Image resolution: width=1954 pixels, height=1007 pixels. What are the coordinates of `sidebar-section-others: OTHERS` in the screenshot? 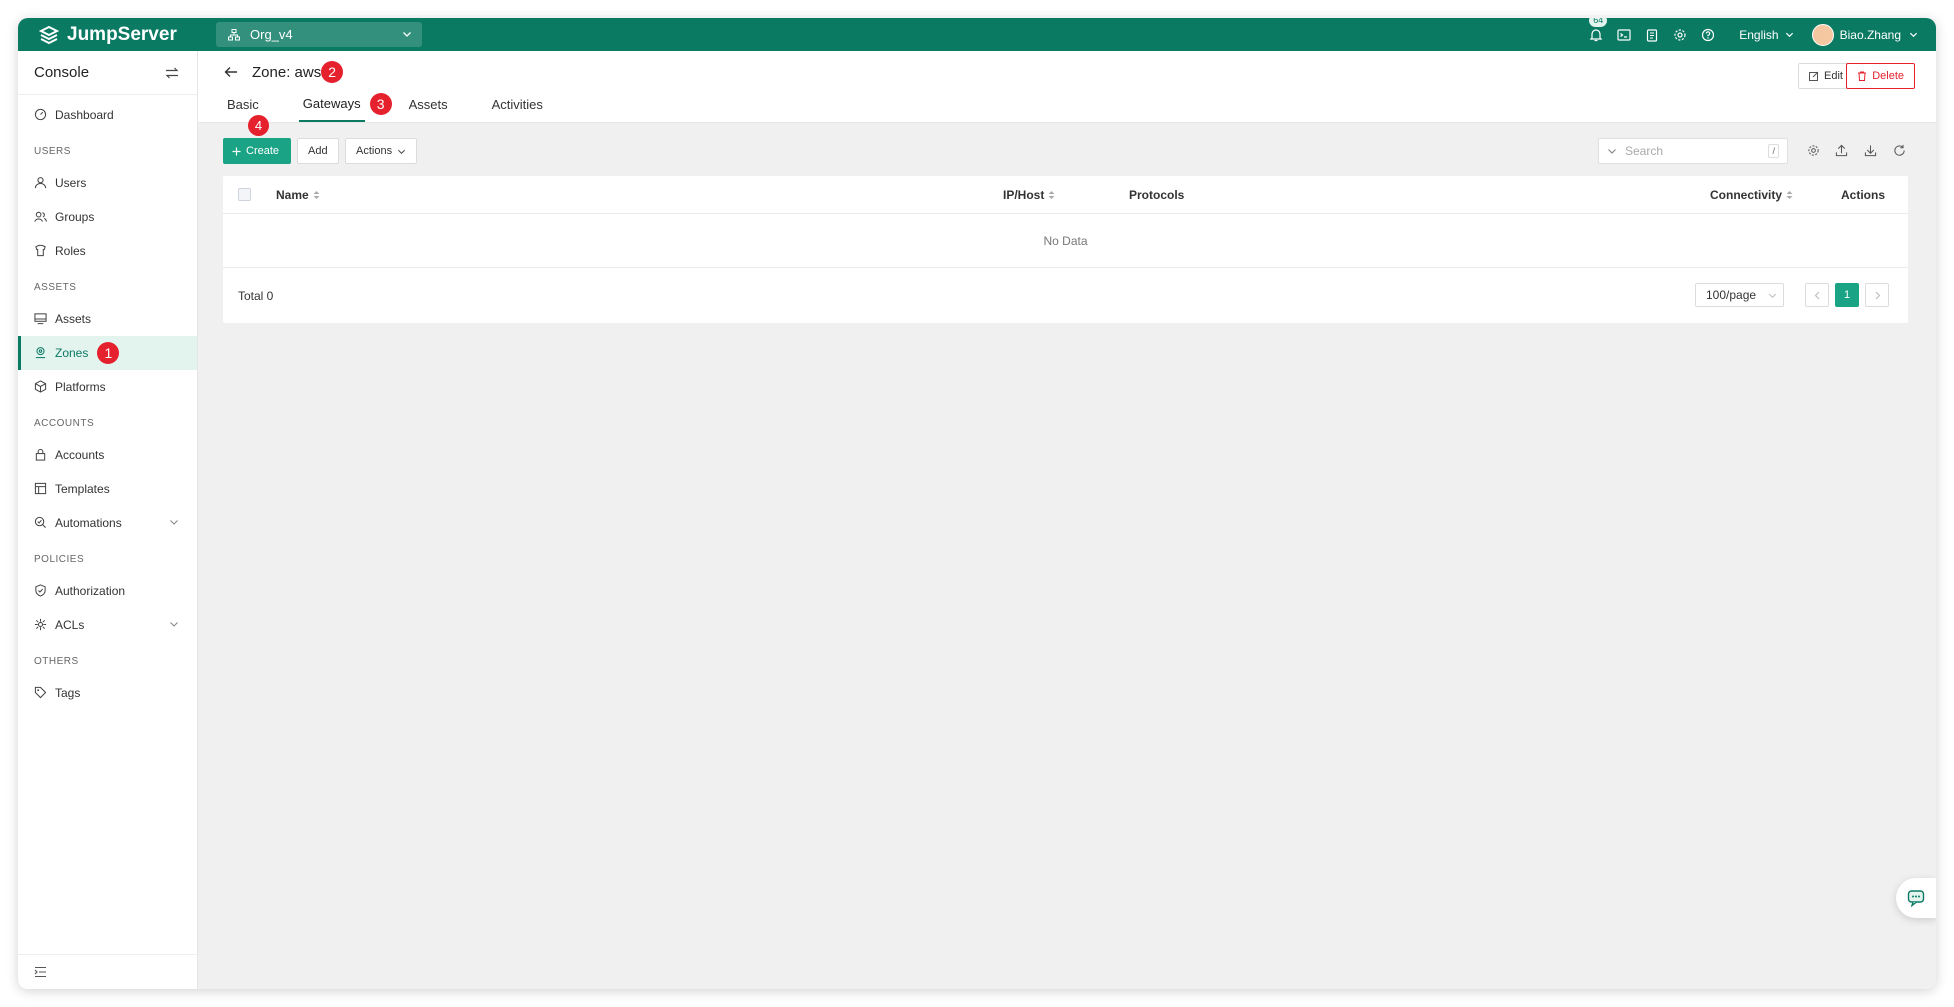 It's located at (56, 661).